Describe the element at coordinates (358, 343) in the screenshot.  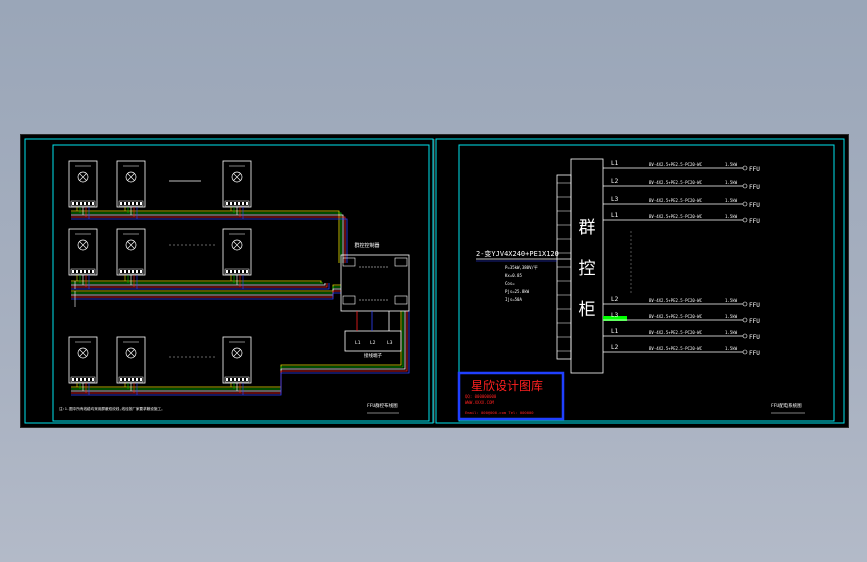
I see `terminal-l1: L1` at that location.